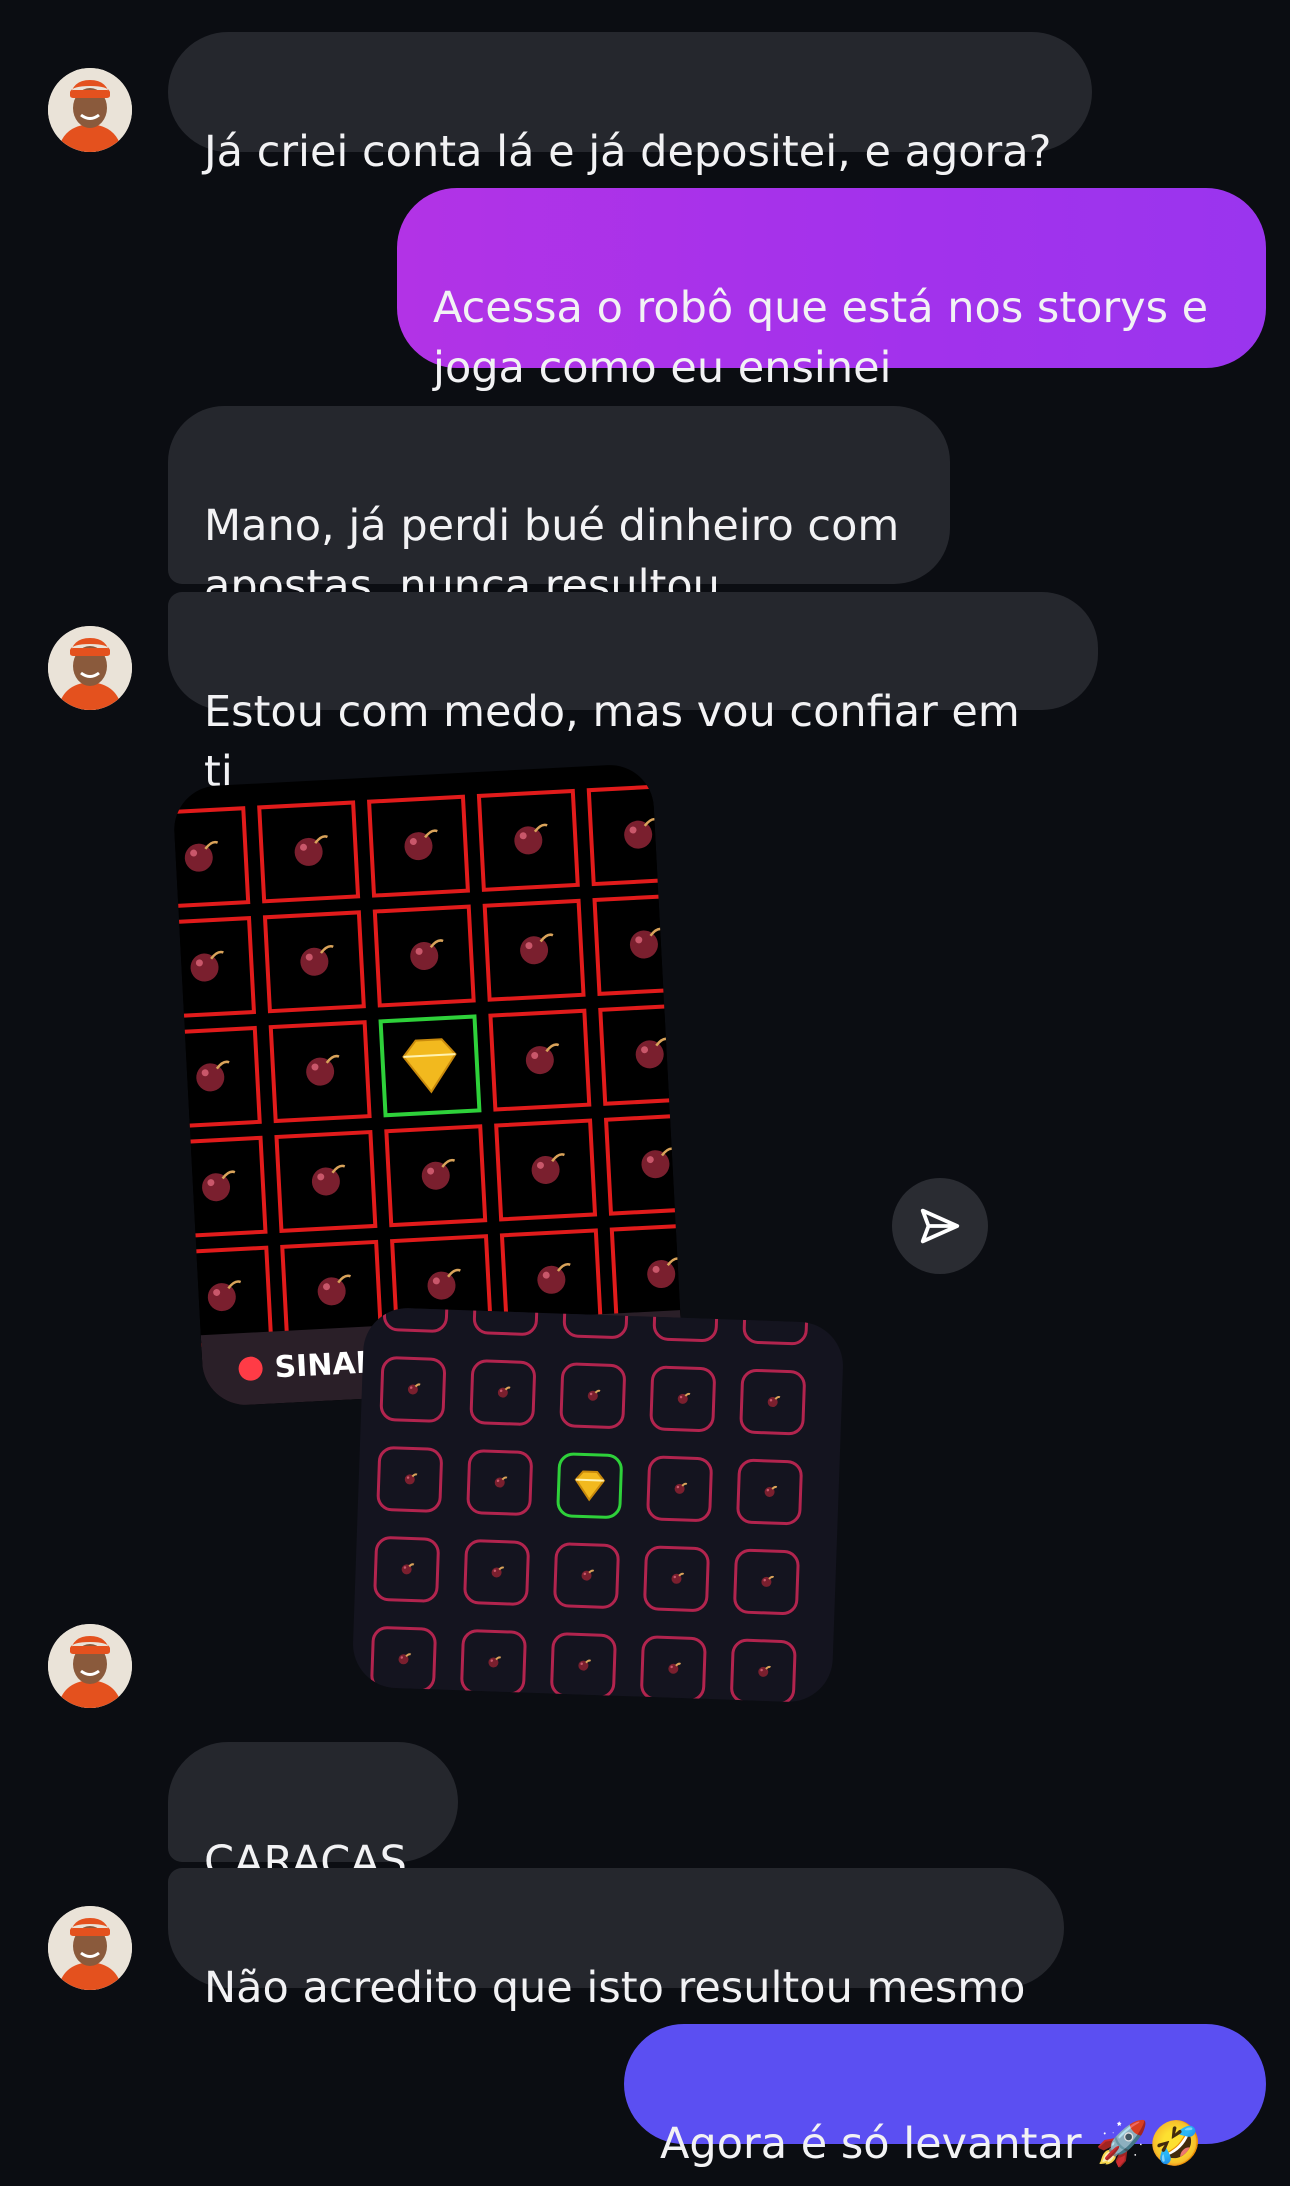  Describe the element at coordinates (633, 694) in the screenshot. I see `message-bubble-incoming: Estou com medo, mas vou confiar em ti` at that location.